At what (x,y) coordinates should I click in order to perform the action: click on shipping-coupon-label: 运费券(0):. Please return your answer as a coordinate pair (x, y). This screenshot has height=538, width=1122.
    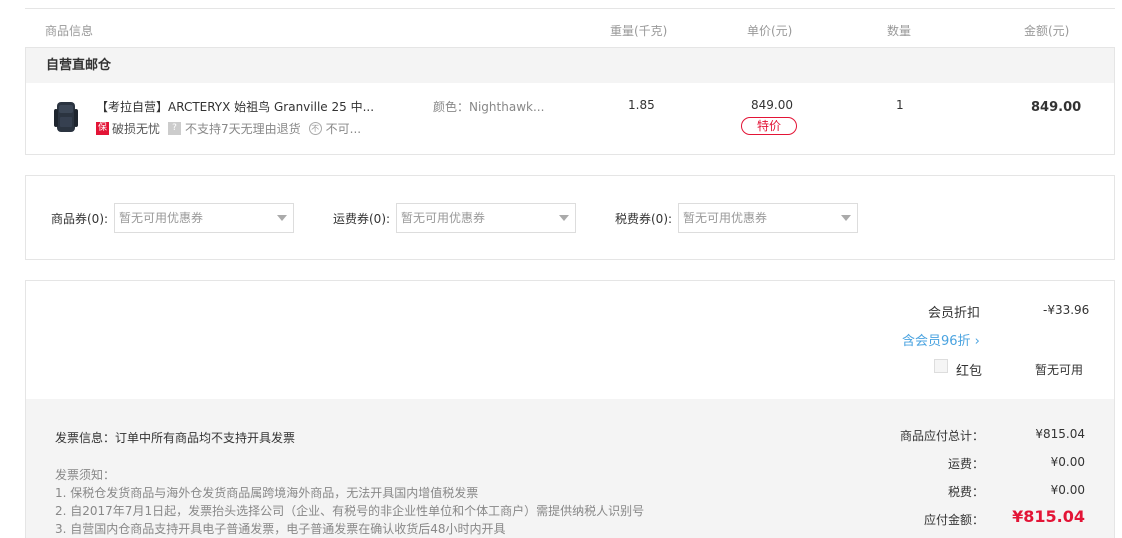
    Looking at the image, I should click on (362, 219).